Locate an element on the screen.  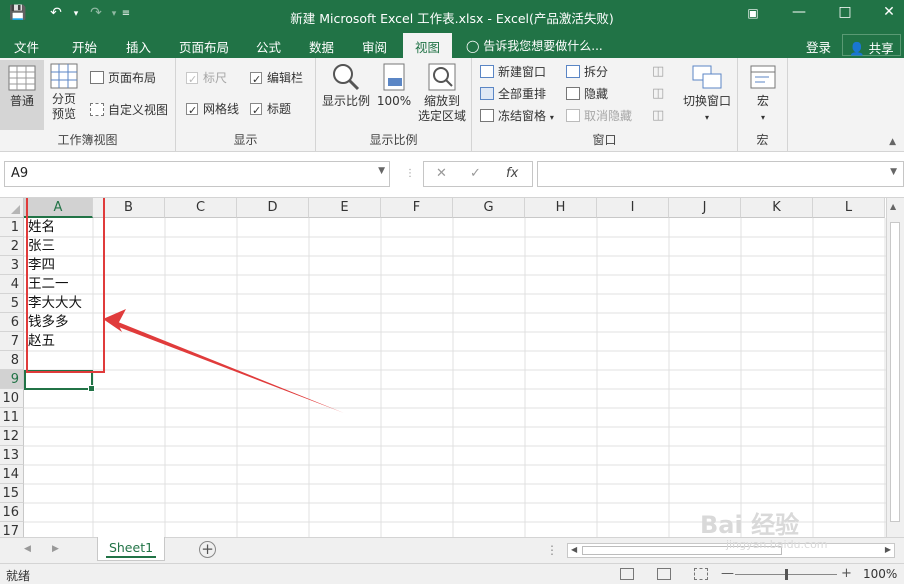
vertical-scrollbar: ▲ is located at coordinates (895, 367).